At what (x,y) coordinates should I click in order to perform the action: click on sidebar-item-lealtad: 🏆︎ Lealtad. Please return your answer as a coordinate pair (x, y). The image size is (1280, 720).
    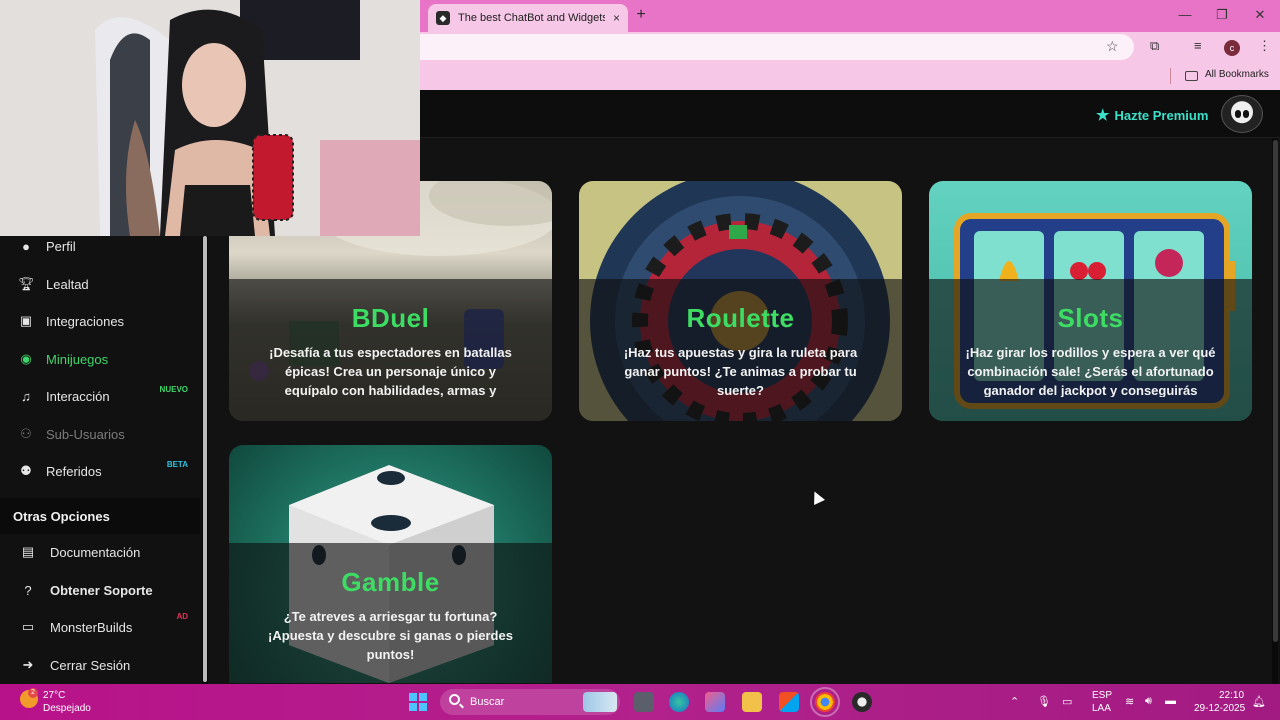
    Looking at the image, I should click on (100, 284).